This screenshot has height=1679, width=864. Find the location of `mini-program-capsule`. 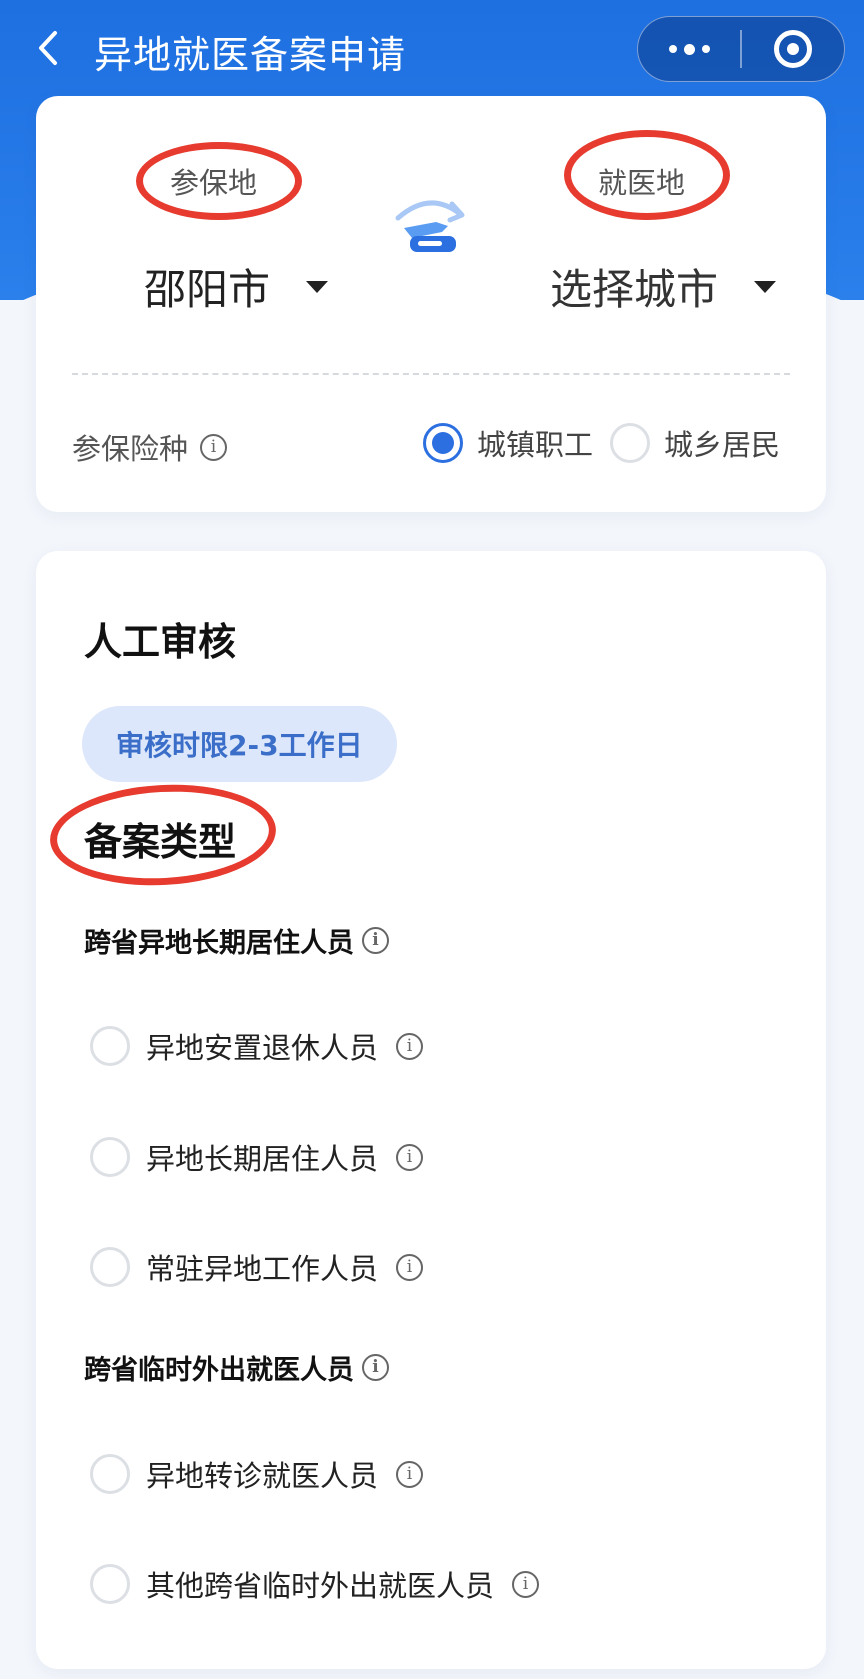

mini-program-capsule is located at coordinates (741, 49).